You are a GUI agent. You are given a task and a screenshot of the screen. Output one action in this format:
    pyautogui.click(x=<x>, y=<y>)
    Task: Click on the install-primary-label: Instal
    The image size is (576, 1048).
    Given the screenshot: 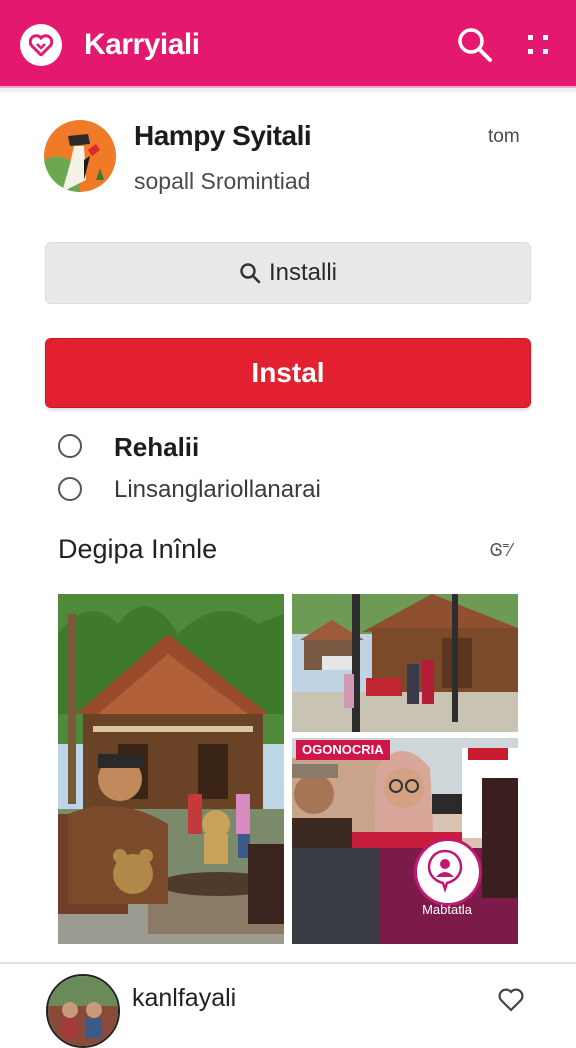 What is the action you would take?
    pyautogui.click(x=288, y=372)
    